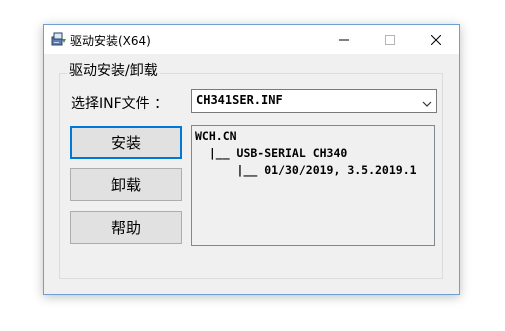  Describe the element at coordinates (427, 101) in the screenshot. I see `chevron-down-icon` at that location.